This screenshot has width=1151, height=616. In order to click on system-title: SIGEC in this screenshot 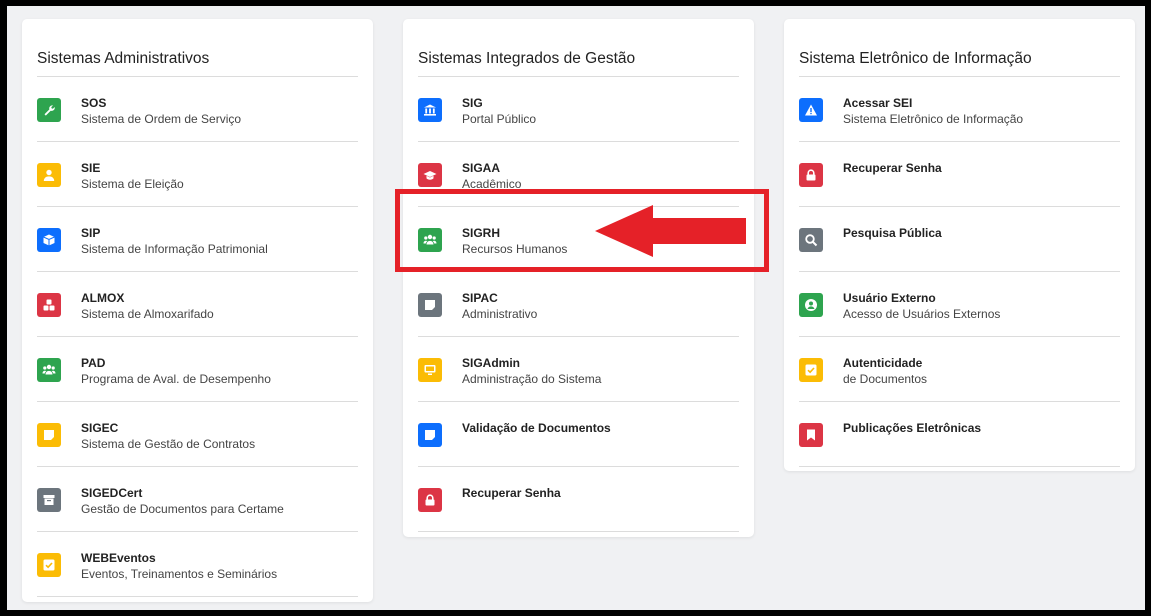, I will do `click(100, 428)`.